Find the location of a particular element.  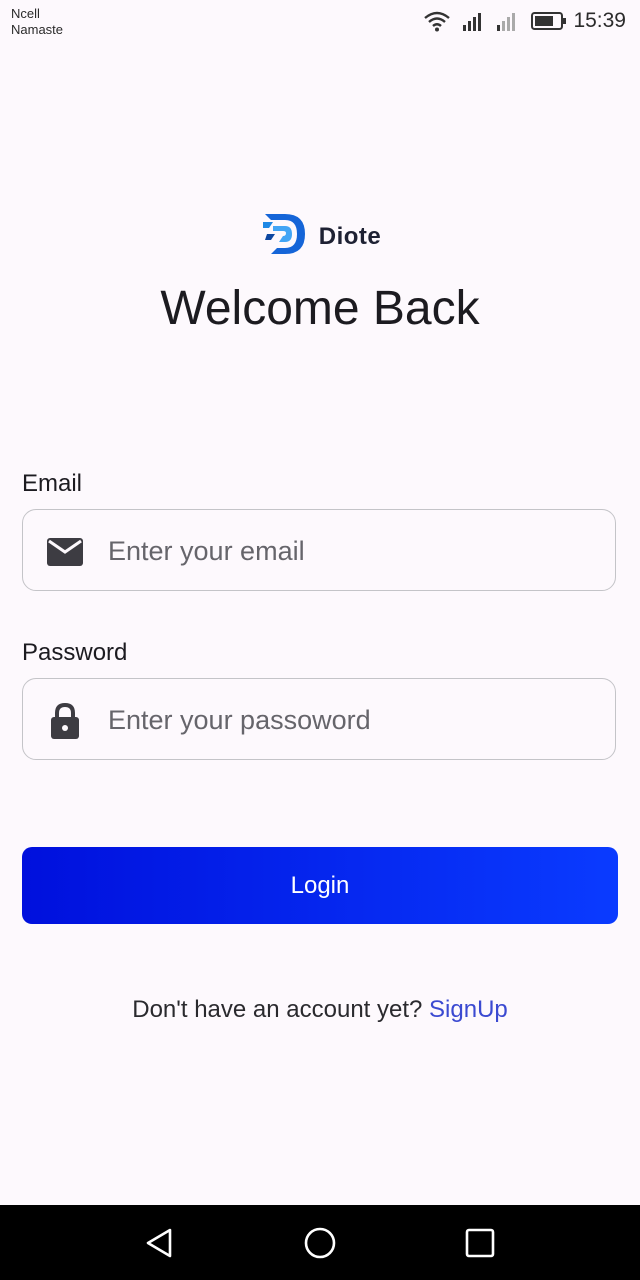

battery-icon is located at coordinates (549, 21).